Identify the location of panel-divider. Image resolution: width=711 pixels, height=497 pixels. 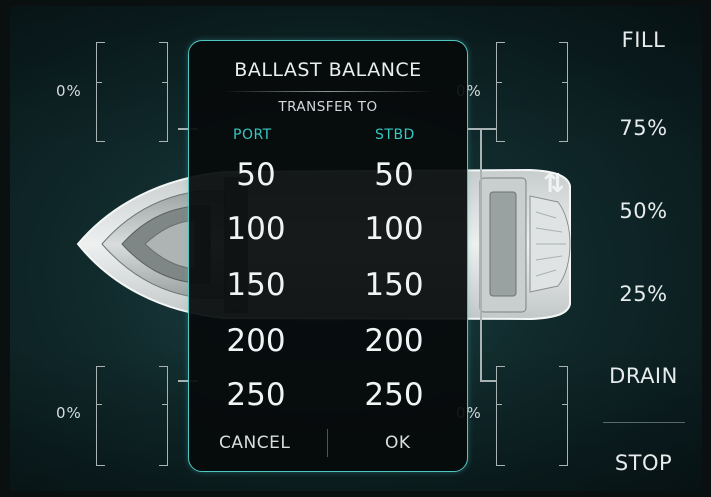
(644, 422).